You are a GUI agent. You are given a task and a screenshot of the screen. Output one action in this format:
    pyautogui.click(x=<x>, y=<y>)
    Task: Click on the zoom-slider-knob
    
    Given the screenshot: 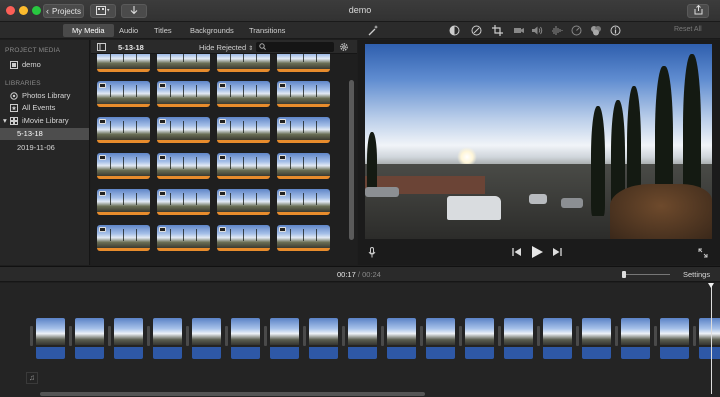 What is the action you would take?
    pyautogui.click(x=624, y=274)
    